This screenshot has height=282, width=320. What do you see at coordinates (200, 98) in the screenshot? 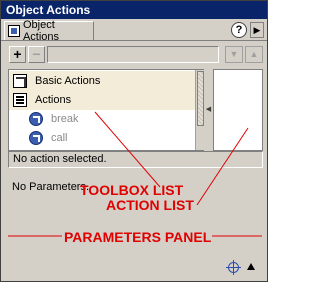
I see `scrollbar-thumb` at bounding box center [200, 98].